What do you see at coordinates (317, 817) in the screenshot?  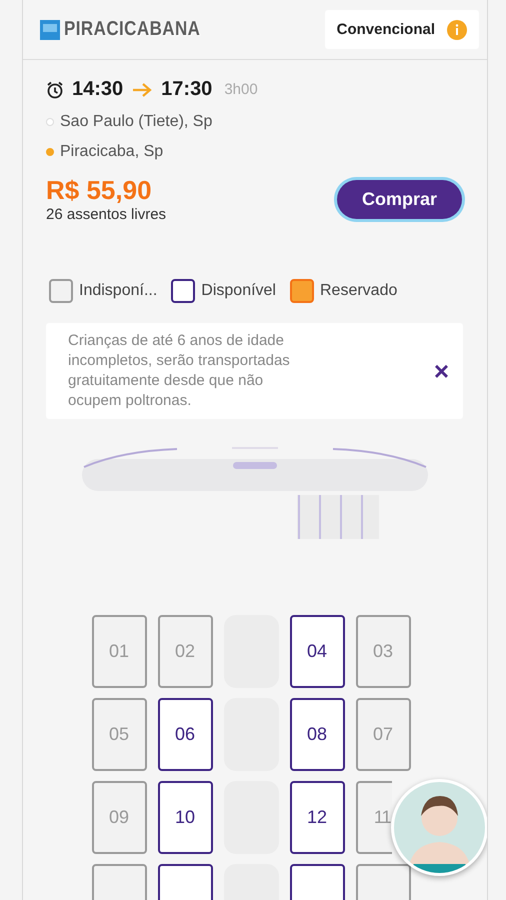 I see `seat-button: 12` at bounding box center [317, 817].